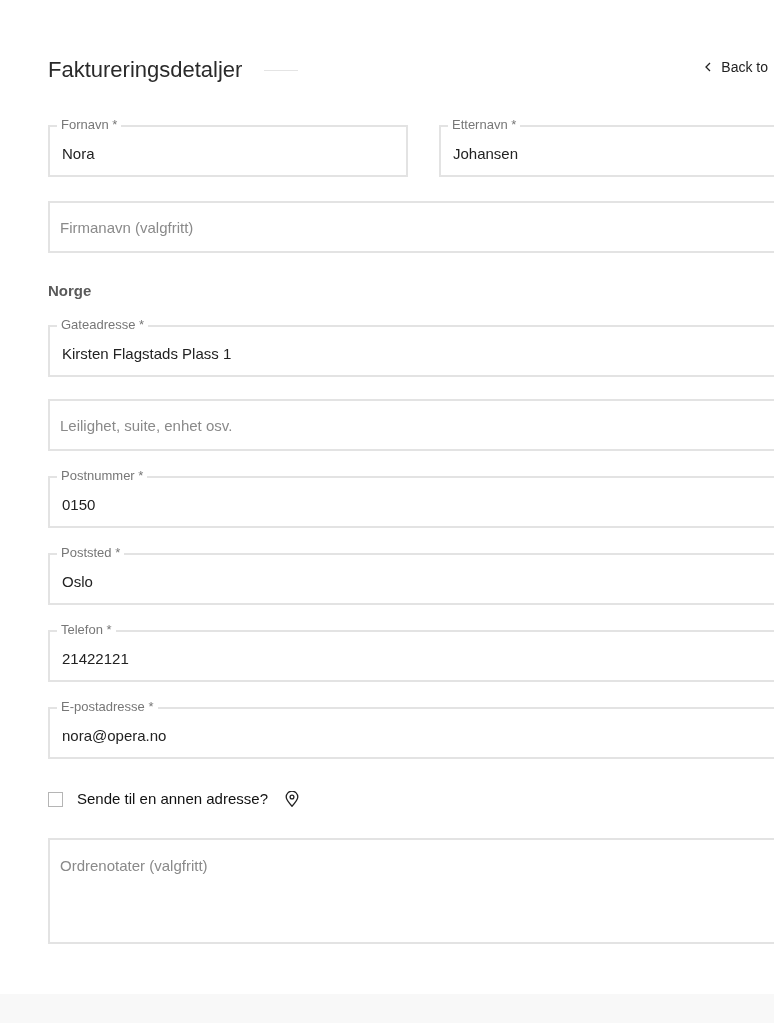 The image size is (774, 1024). I want to click on page-title: Faktureringsdetaljer, so click(145, 70).